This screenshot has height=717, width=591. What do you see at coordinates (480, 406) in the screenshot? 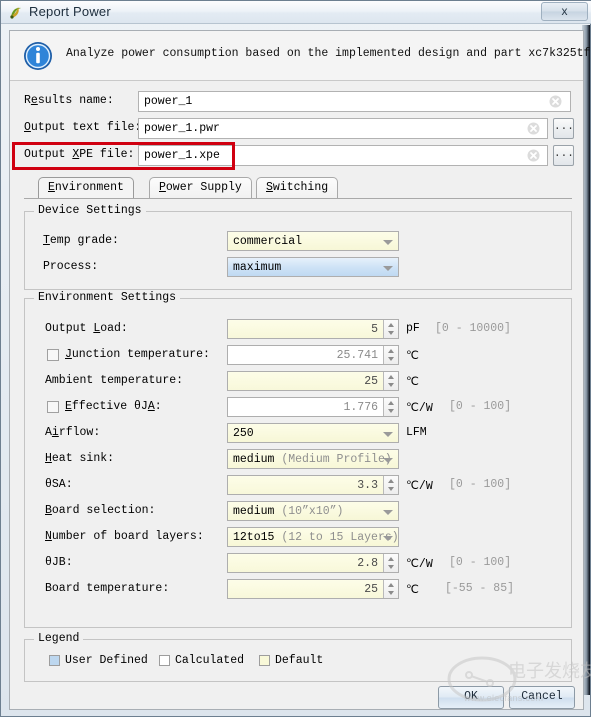
I see `effective-theta-ja-range: [0 - 100]` at bounding box center [480, 406].